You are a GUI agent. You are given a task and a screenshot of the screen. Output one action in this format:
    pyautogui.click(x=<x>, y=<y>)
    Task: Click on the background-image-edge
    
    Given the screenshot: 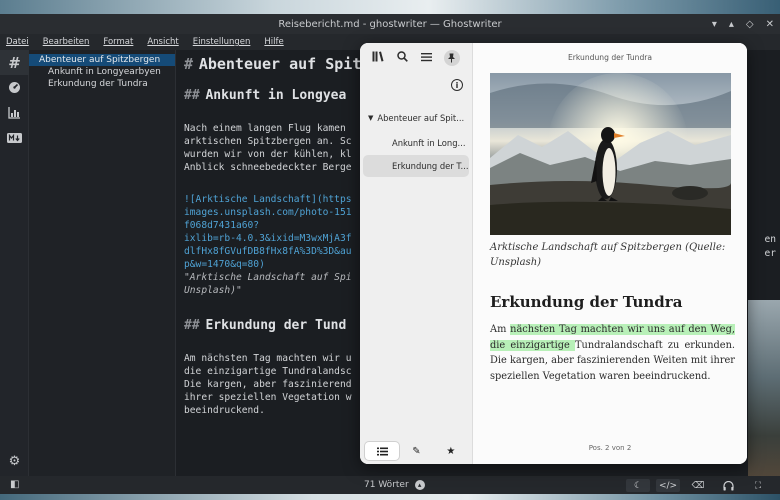 What is the action you would take?
    pyautogui.click(x=764, y=397)
    